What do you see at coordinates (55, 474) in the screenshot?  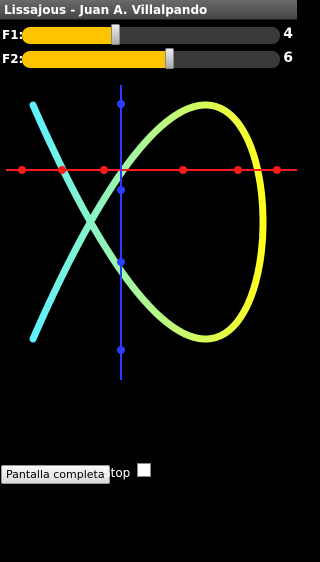 I see `fullscreen-button: Pantalla completa` at bounding box center [55, 474].